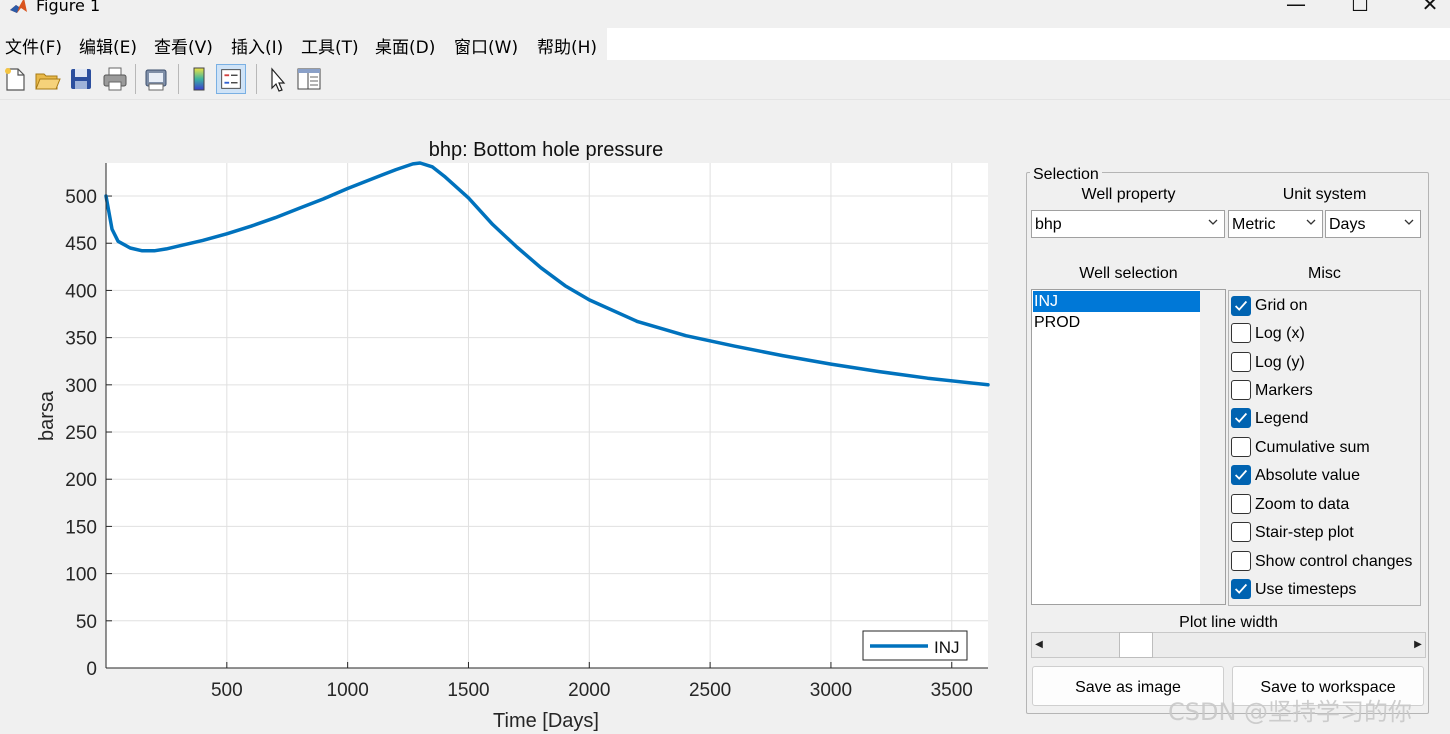 The width and height of the screenshot is (1450, 734). What do you see at coordinates (1304, 532) in the screenshot?
I see `stair-step-plot-label: Stair-step plot` at bounding box center [1304, 532].